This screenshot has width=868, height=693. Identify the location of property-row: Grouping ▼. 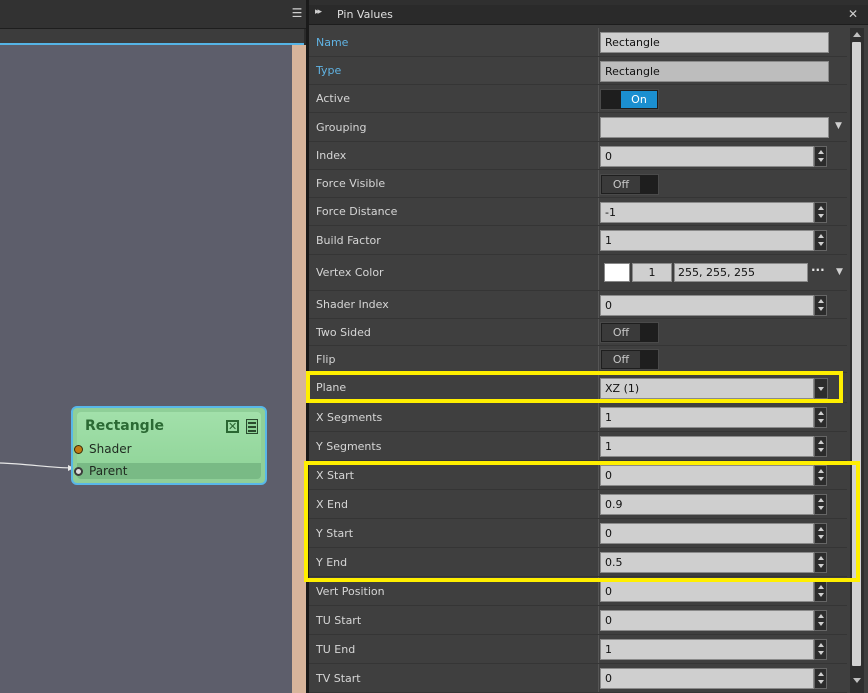
(578, 127).